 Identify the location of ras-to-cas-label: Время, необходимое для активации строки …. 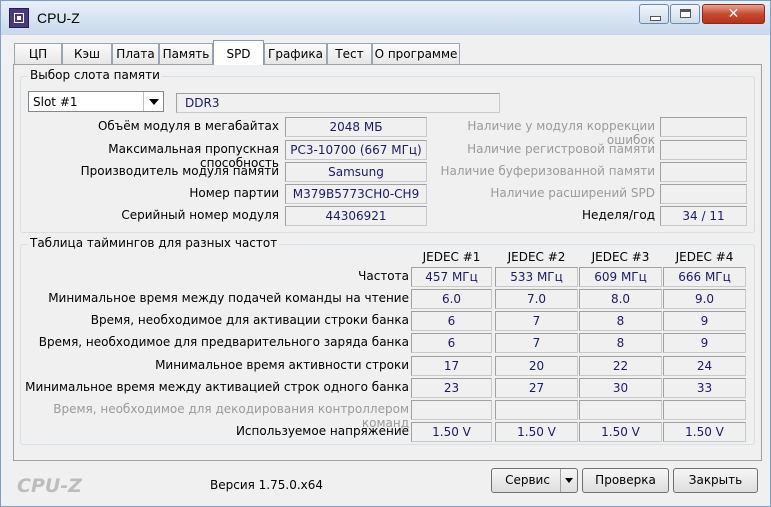
(249, 320).